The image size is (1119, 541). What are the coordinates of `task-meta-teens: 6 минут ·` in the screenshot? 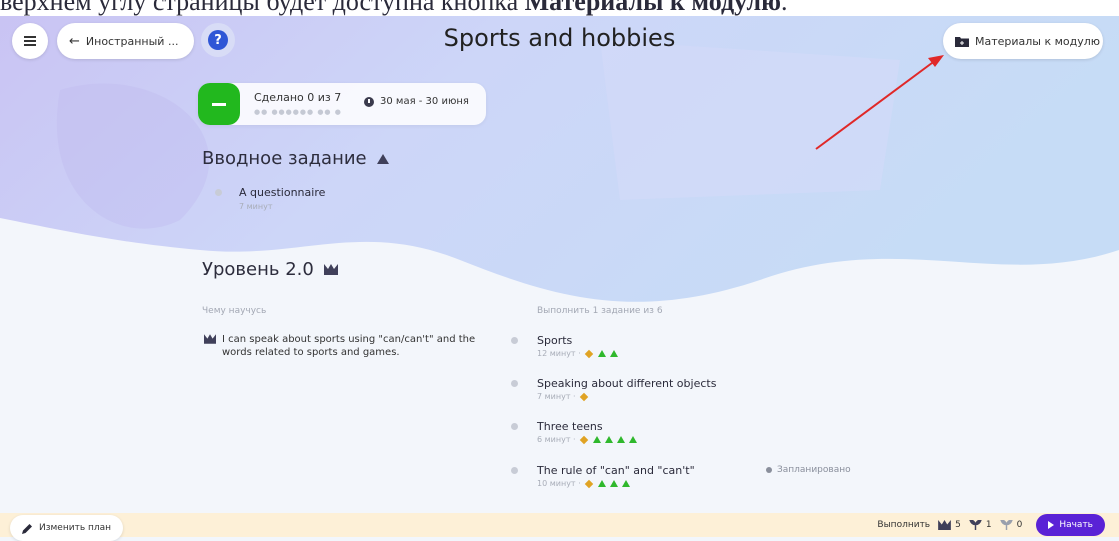 It's located at (587, 439).